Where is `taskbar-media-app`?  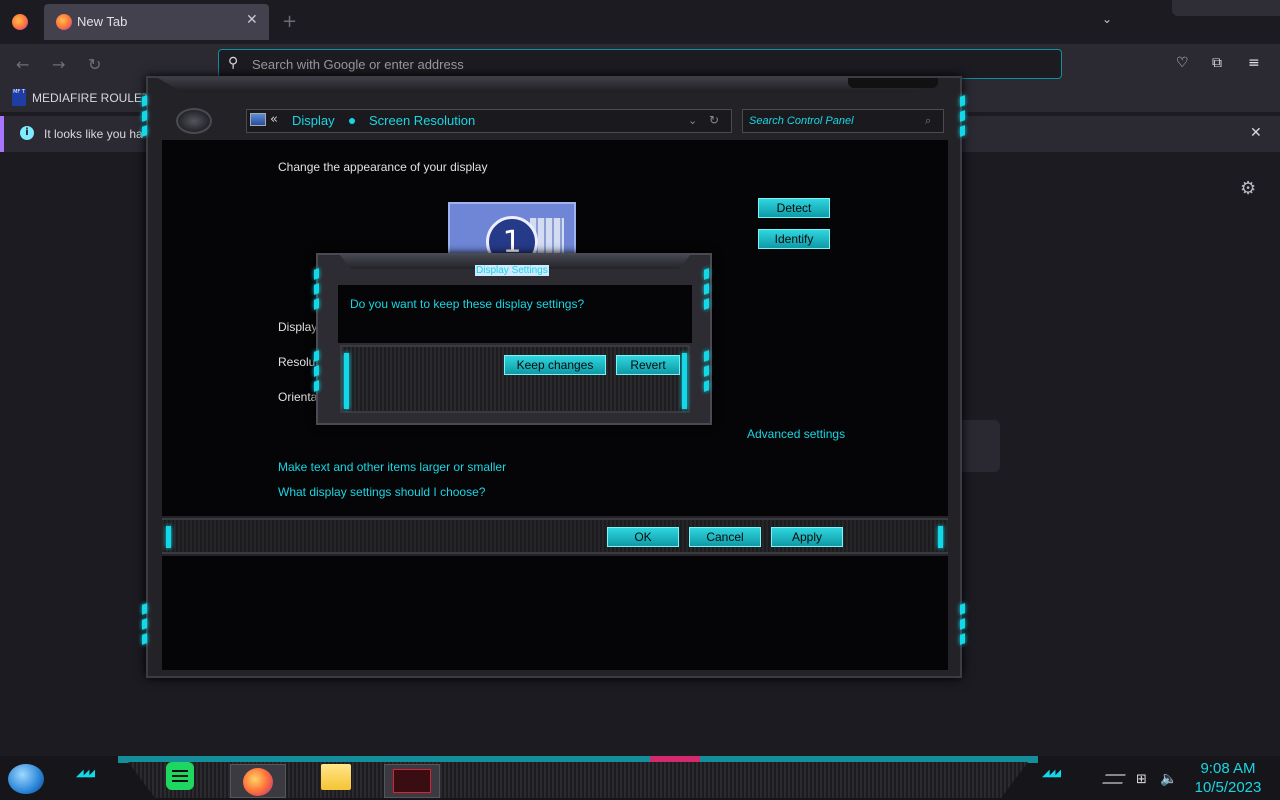
taskbar-media-app is located at coordinates (412, 781).